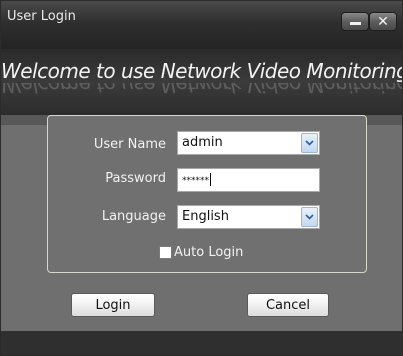 This screenshot has width=403, height=356. I want to click on minimize-icon, so click(355, 23).